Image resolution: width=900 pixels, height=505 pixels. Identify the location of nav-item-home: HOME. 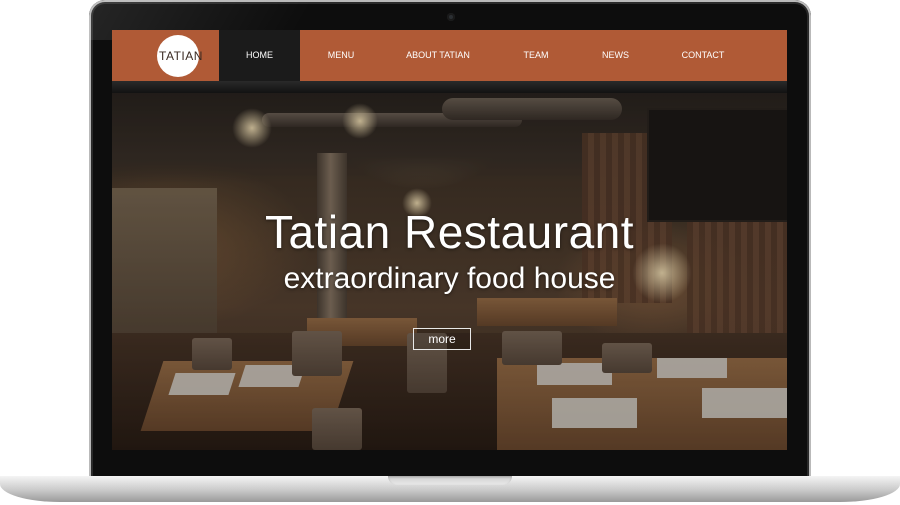
(259, 55).